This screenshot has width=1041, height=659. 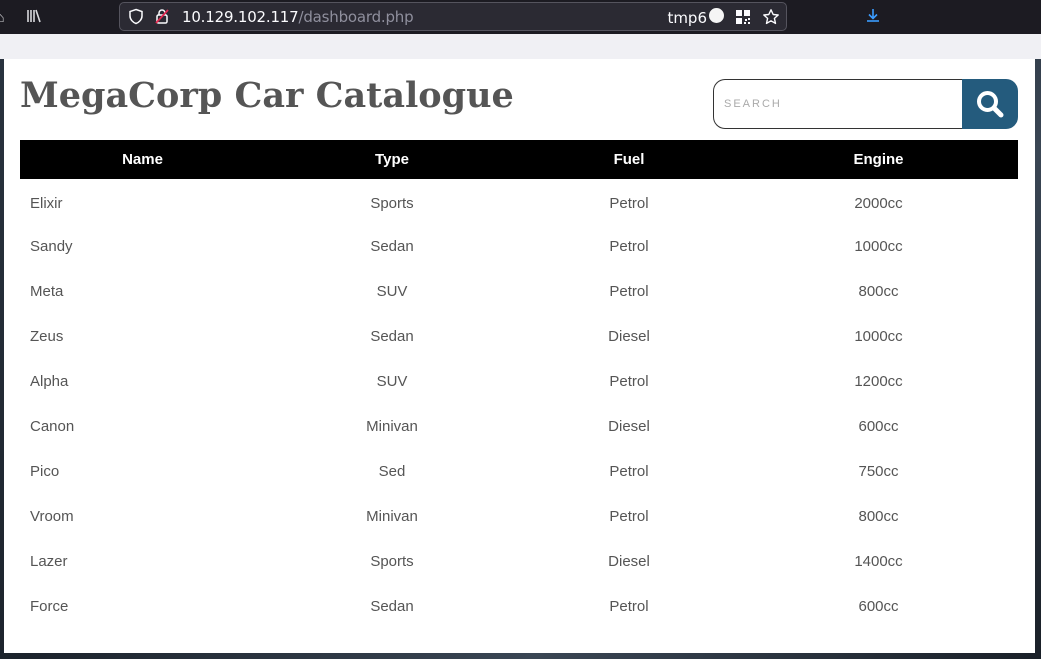 What do you see at coordinates (47, 336) in the screenshot?
I see `cell-name: Zeus` at bounding box center [47, 336].